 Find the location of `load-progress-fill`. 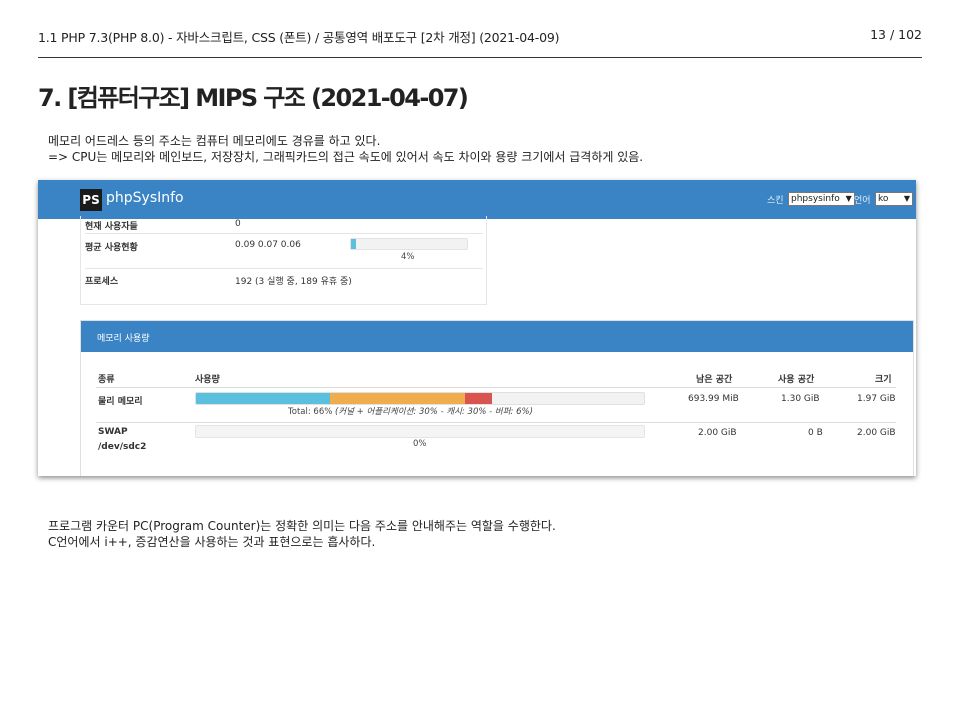

load-progress-fill is located at coordinates (353, 244).